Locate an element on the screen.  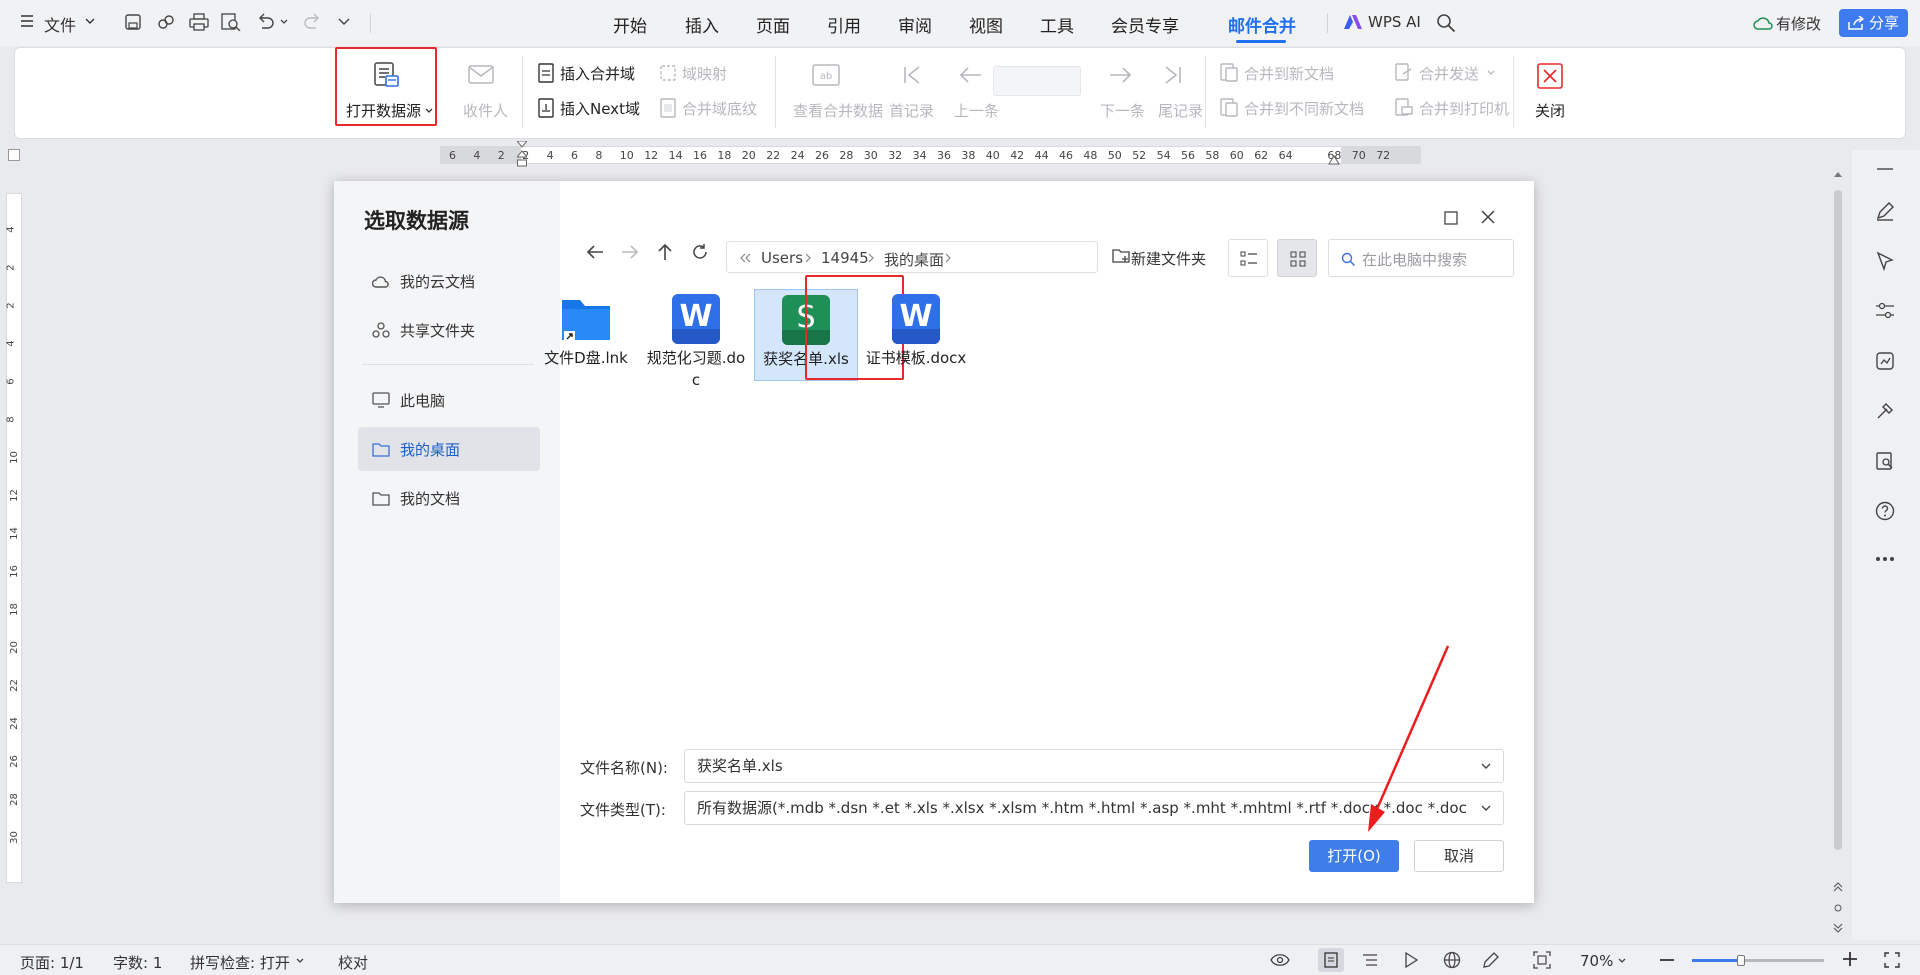
print-preview-icon is located at coordinates (231, 22).